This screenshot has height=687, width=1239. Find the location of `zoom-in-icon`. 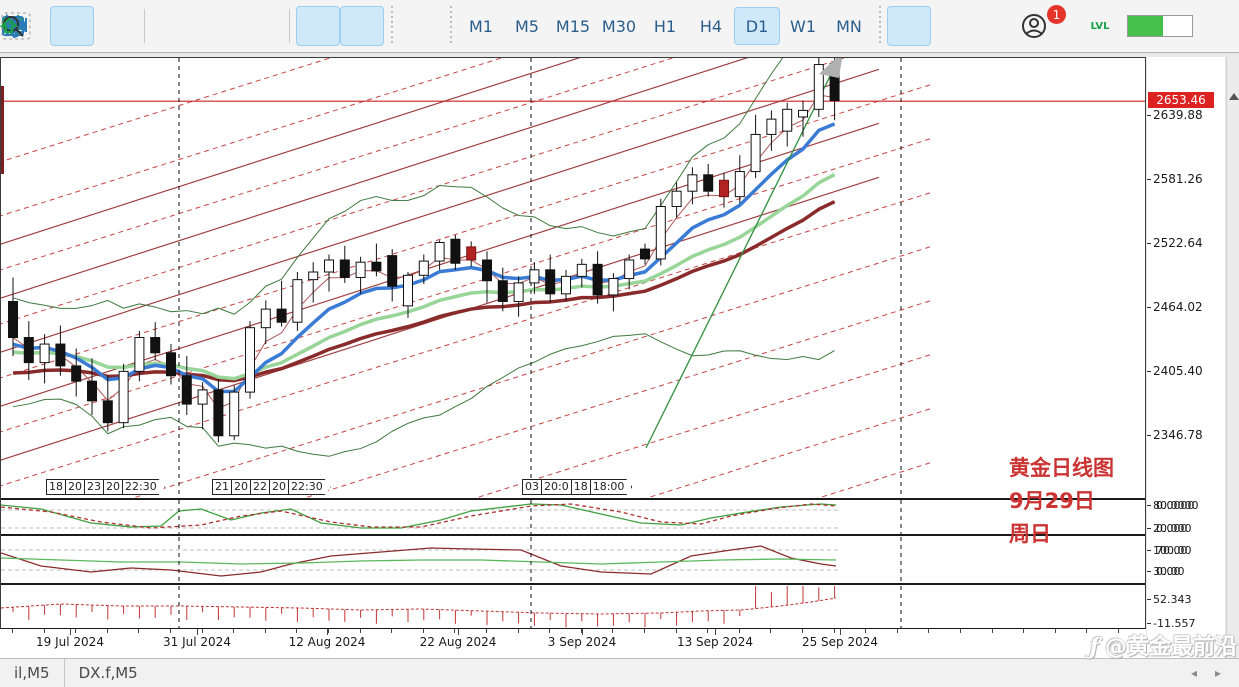

zoom-in-icon is located at coordinates (99, 26).